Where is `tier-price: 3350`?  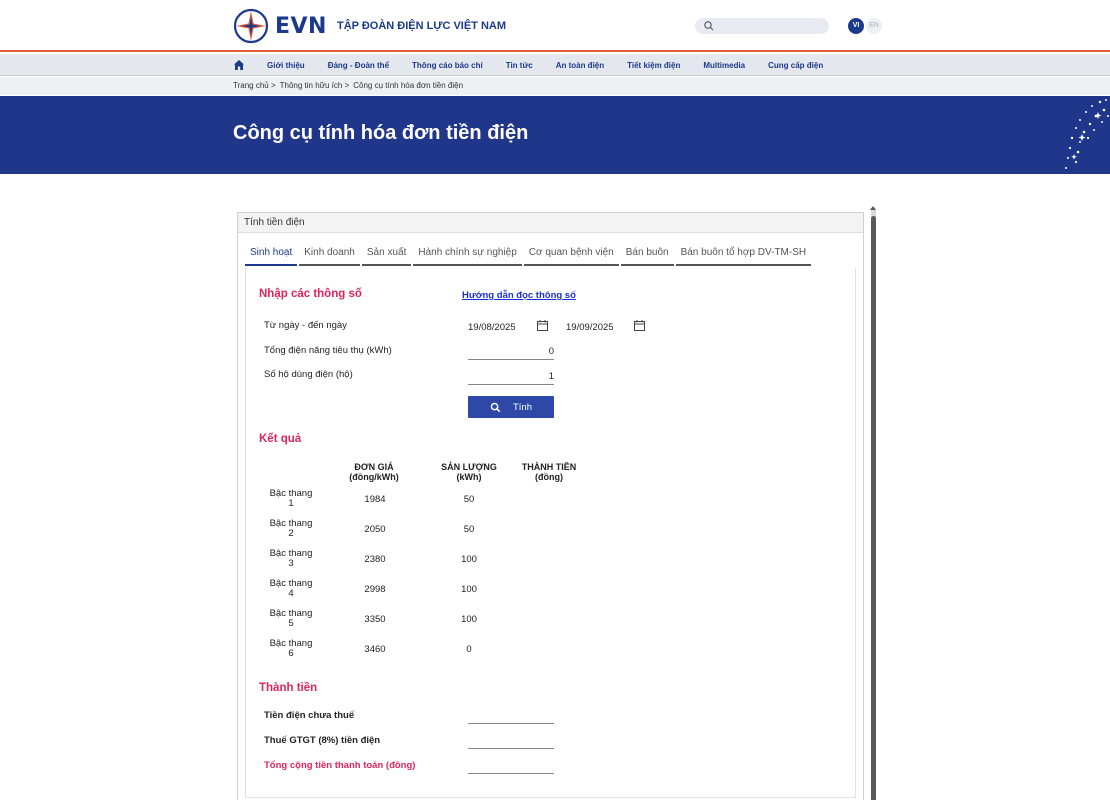
tier-price: 3350 is located at coordinates (375, 619).